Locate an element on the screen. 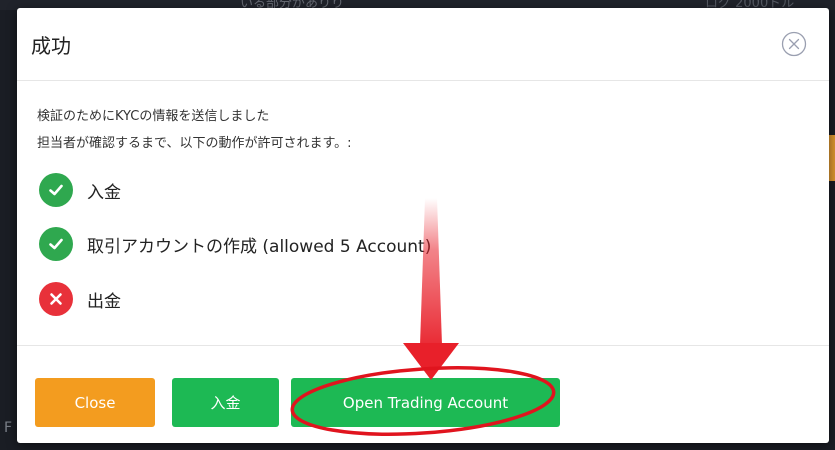  permission-item-withdraw: 出金 is located at coordinates (80, 299).